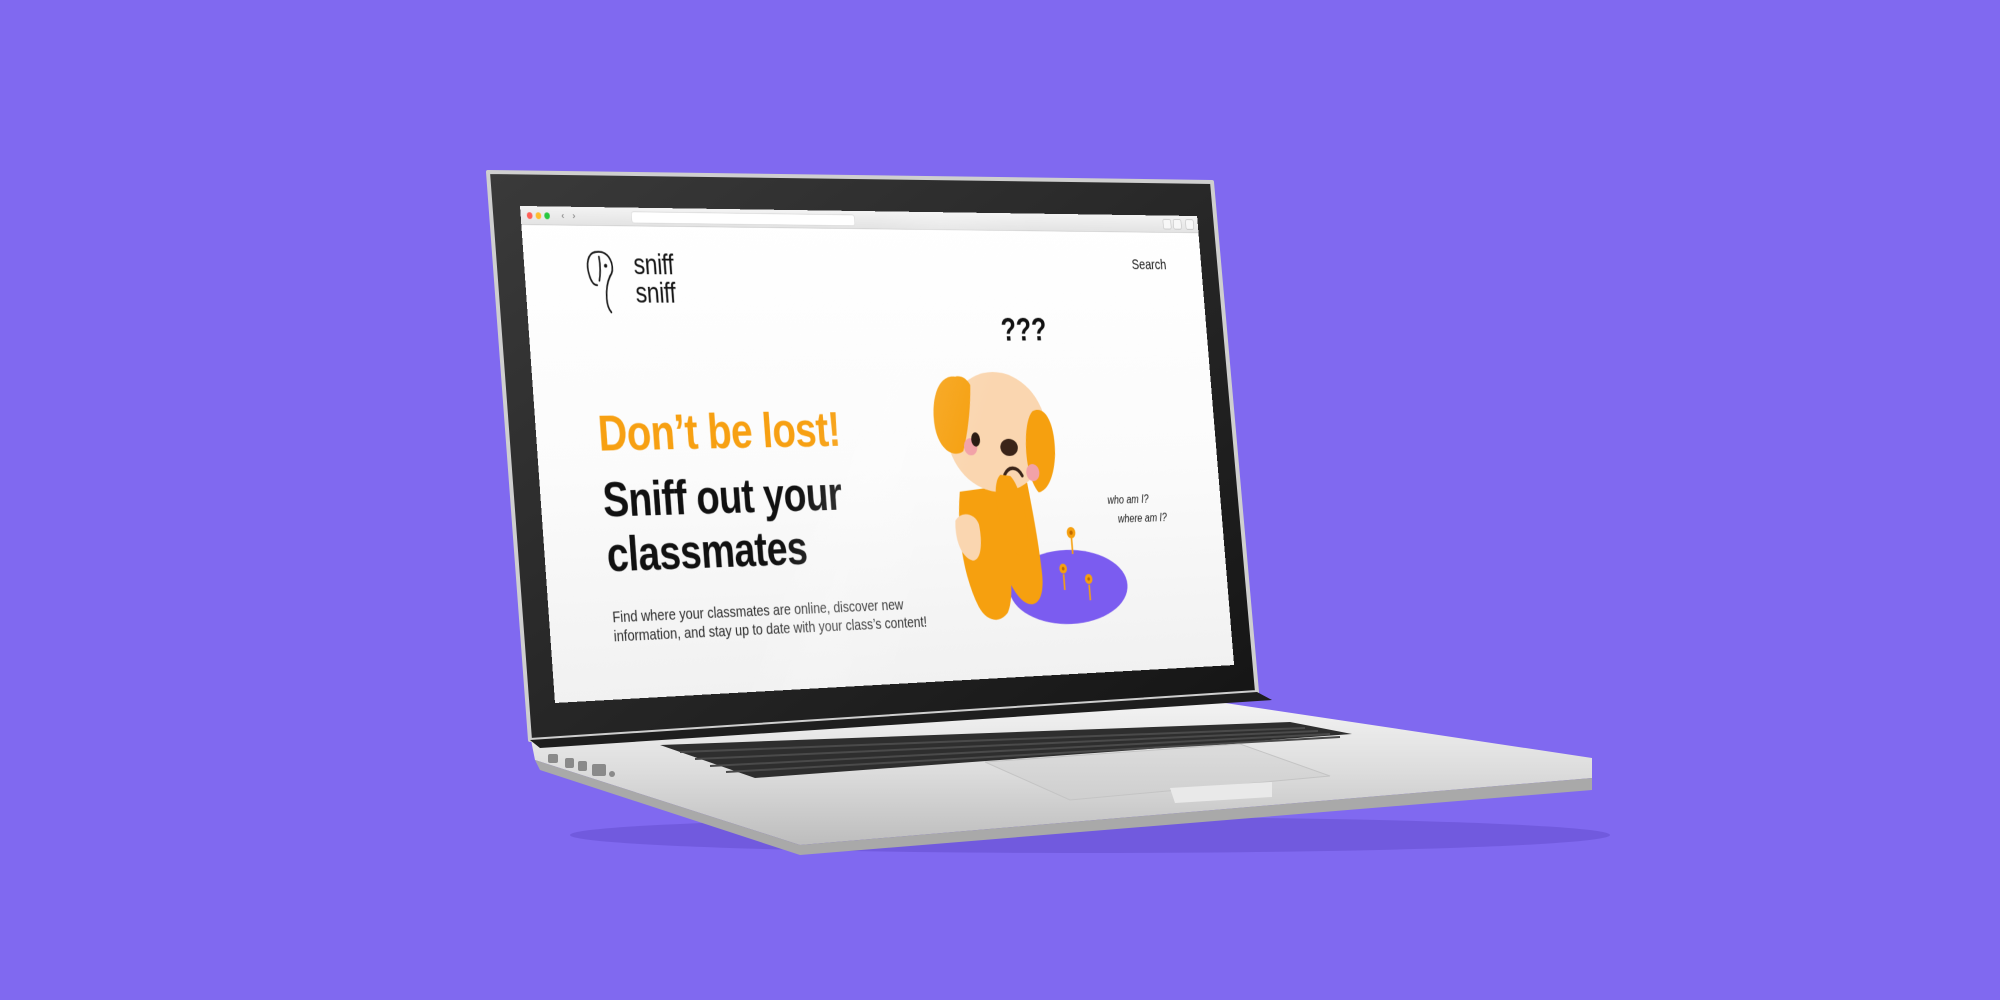 This screenshot has width=2000, height=1000. What do you see at coordinates (1190, 224) in the screenshot?
I see `sidebar-icon` at bounding box center [1190, 224].